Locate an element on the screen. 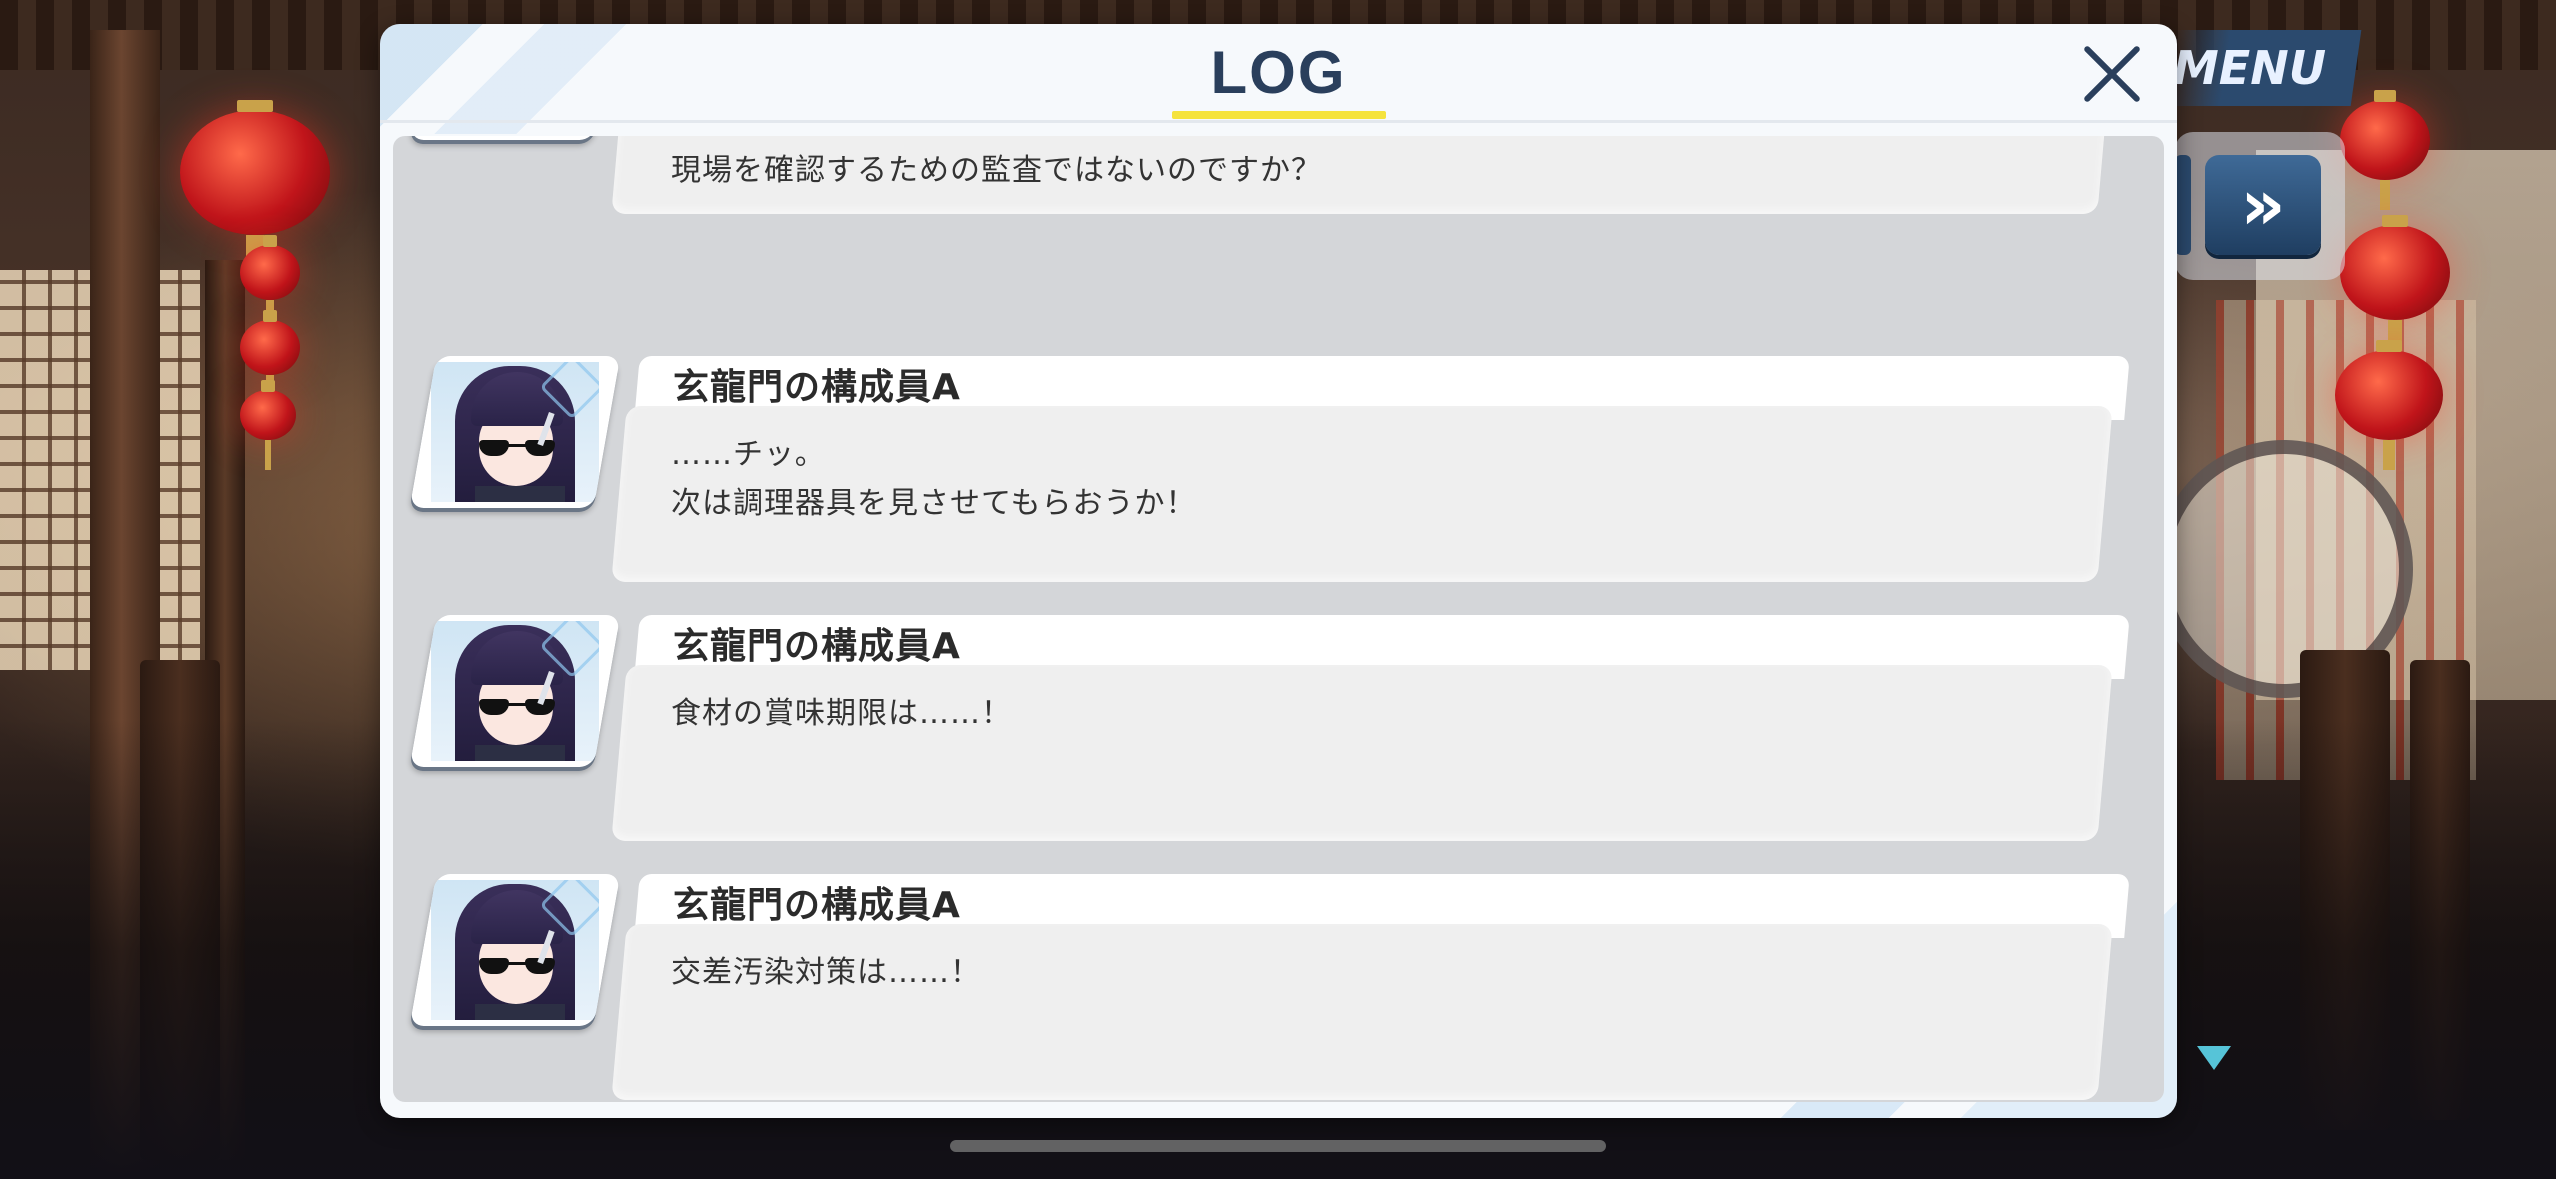 The image size is (2556, 1179). log-header: LOG is located at coordinates (1278, 73).